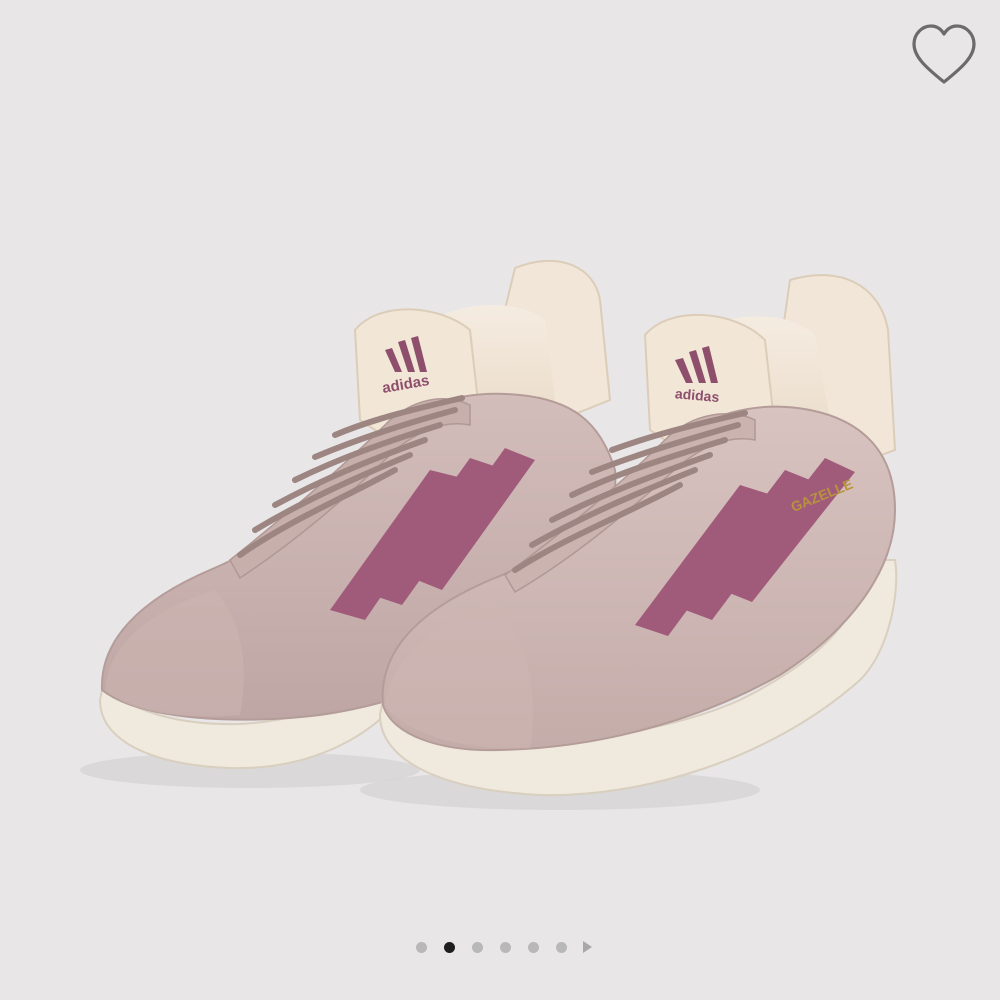 Image resolution: width=1000 pixels, height=1000 pixels. I want to click on image-pagination, so click(500, 947).